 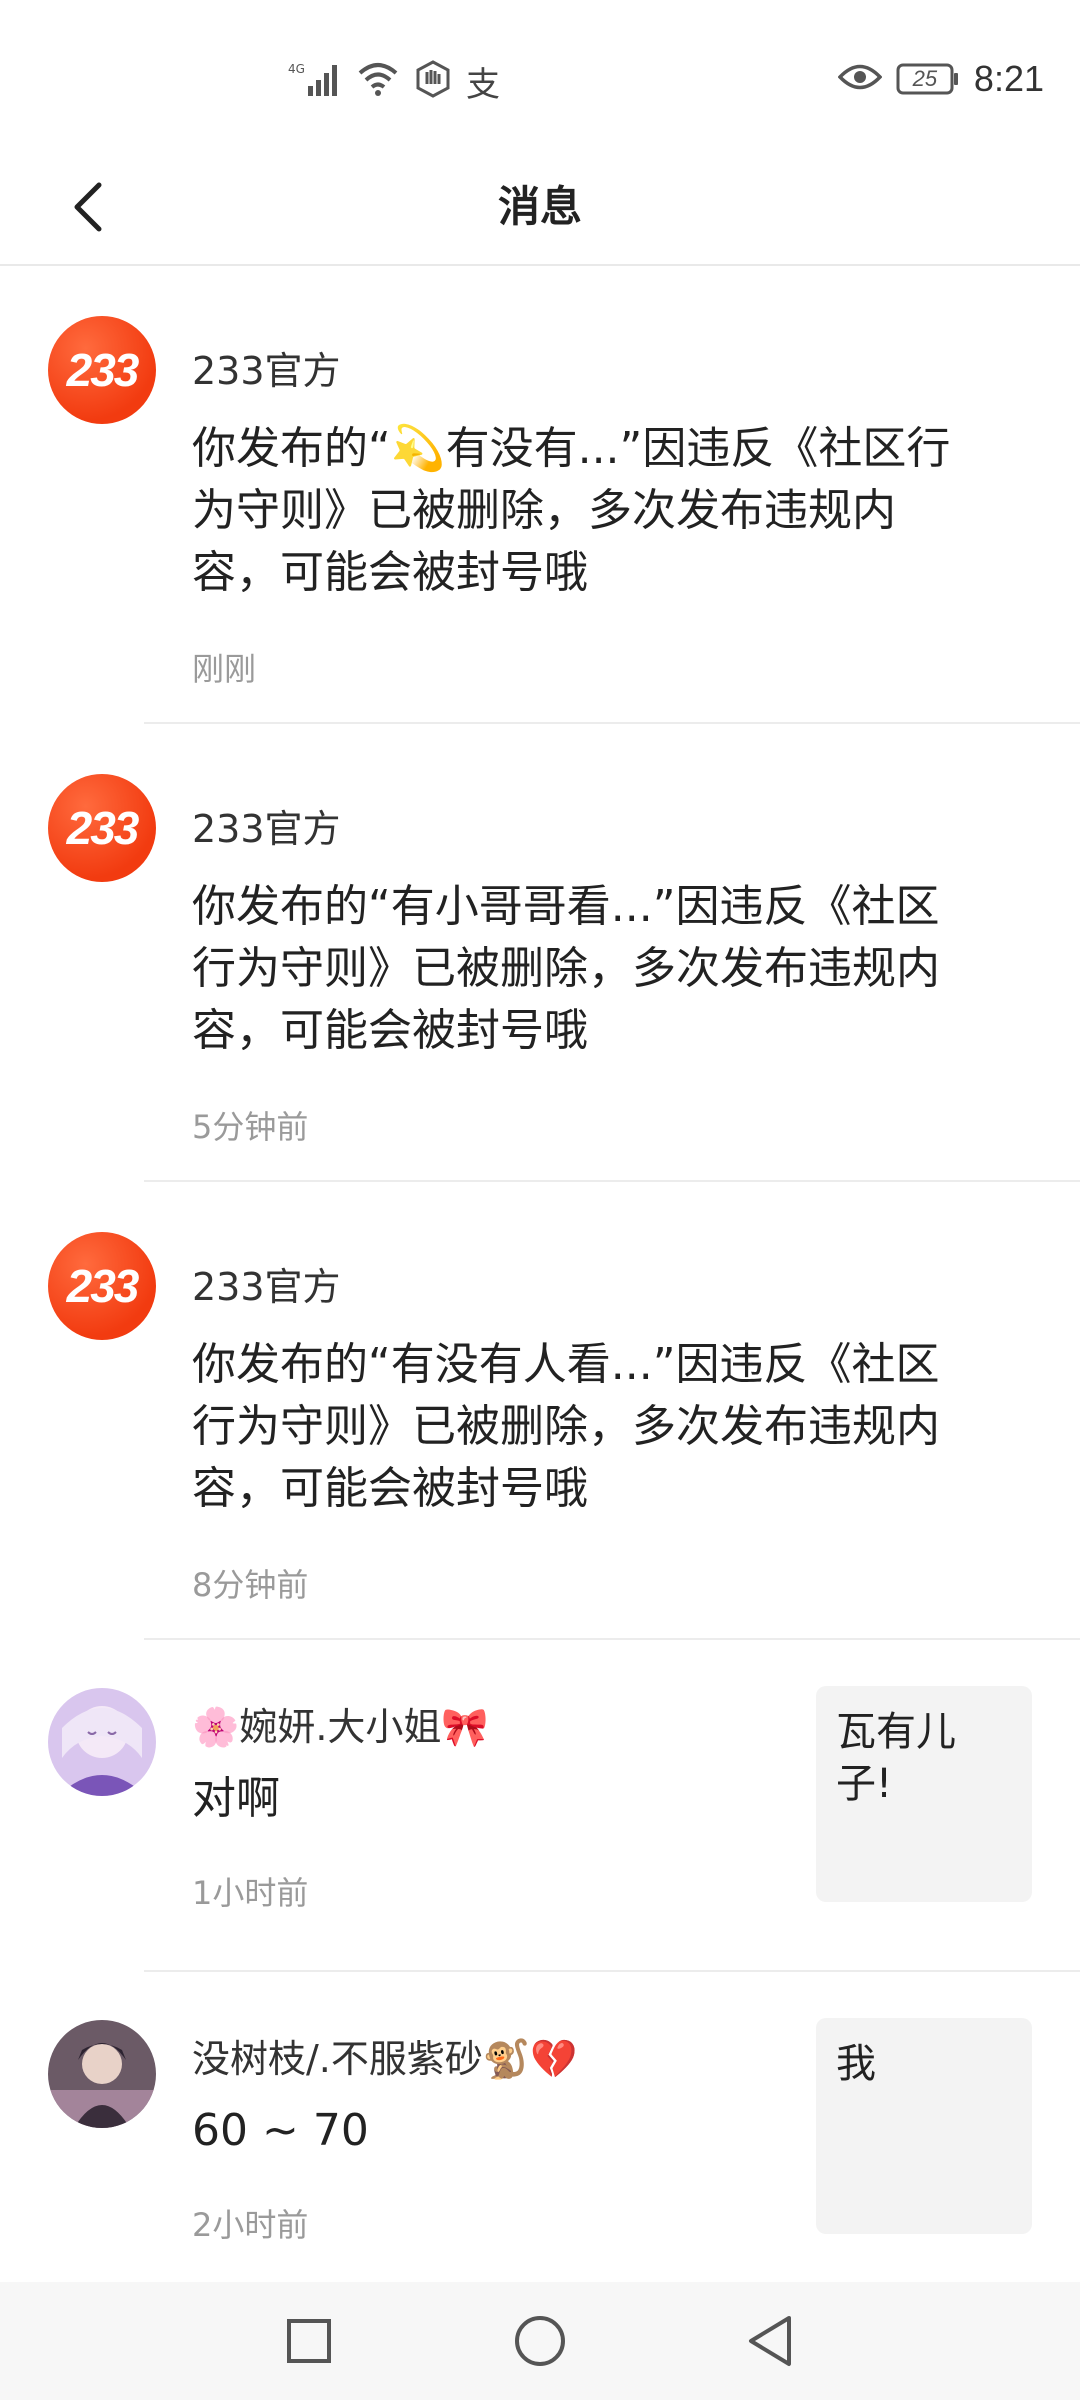 What do you see at coordinates (540, 75) in the screenshot?
I see `status-bar: 4G 支 25 8:21` at bounding box center [540, 75].